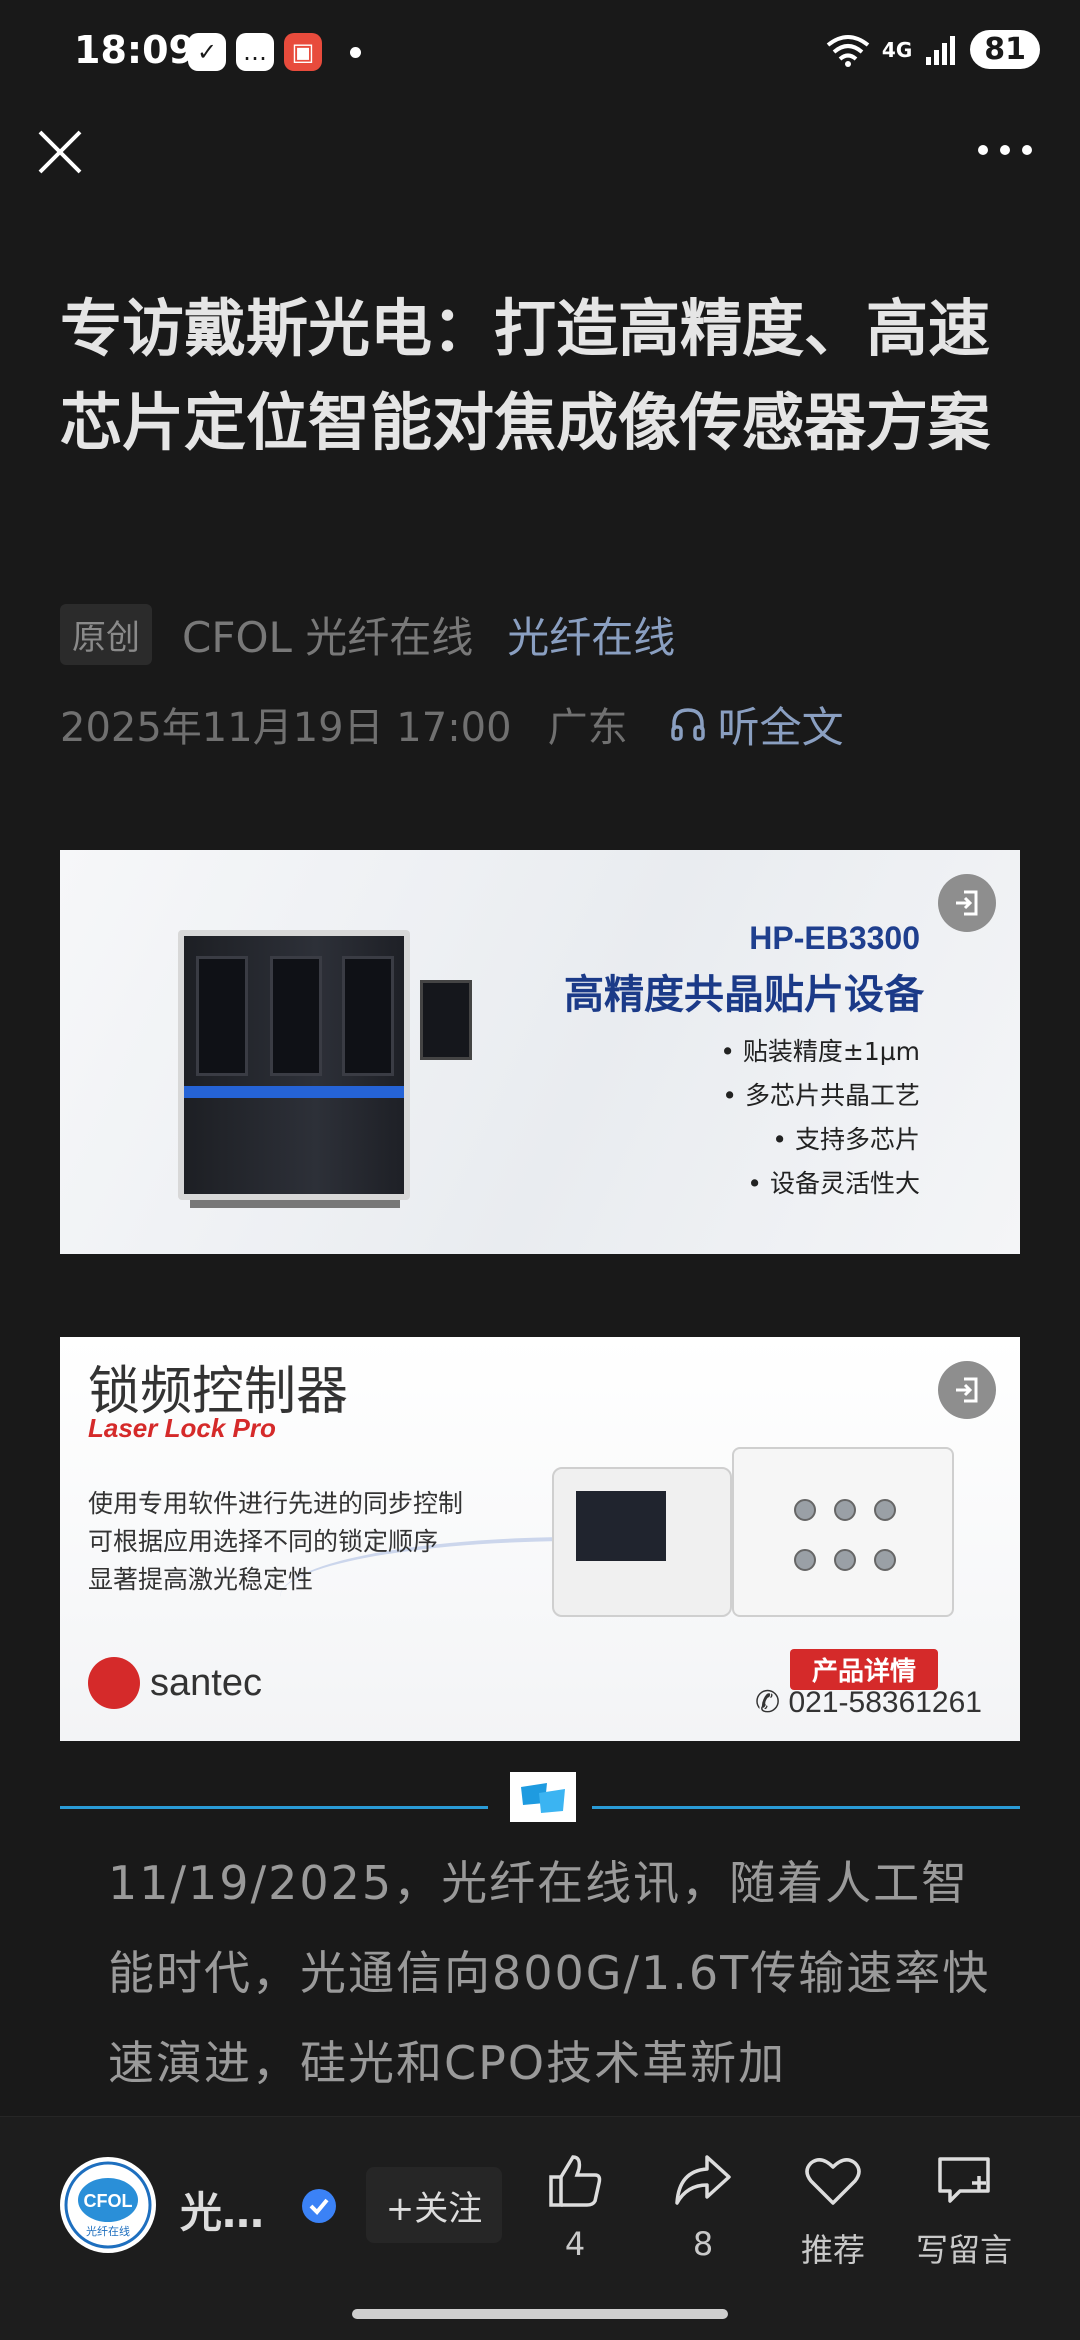 The width and height of the screenshot is (1080, 2340). I want to click on status-bar: 18:09 ✓ … ▣ 4G 81, so click(540, 52).